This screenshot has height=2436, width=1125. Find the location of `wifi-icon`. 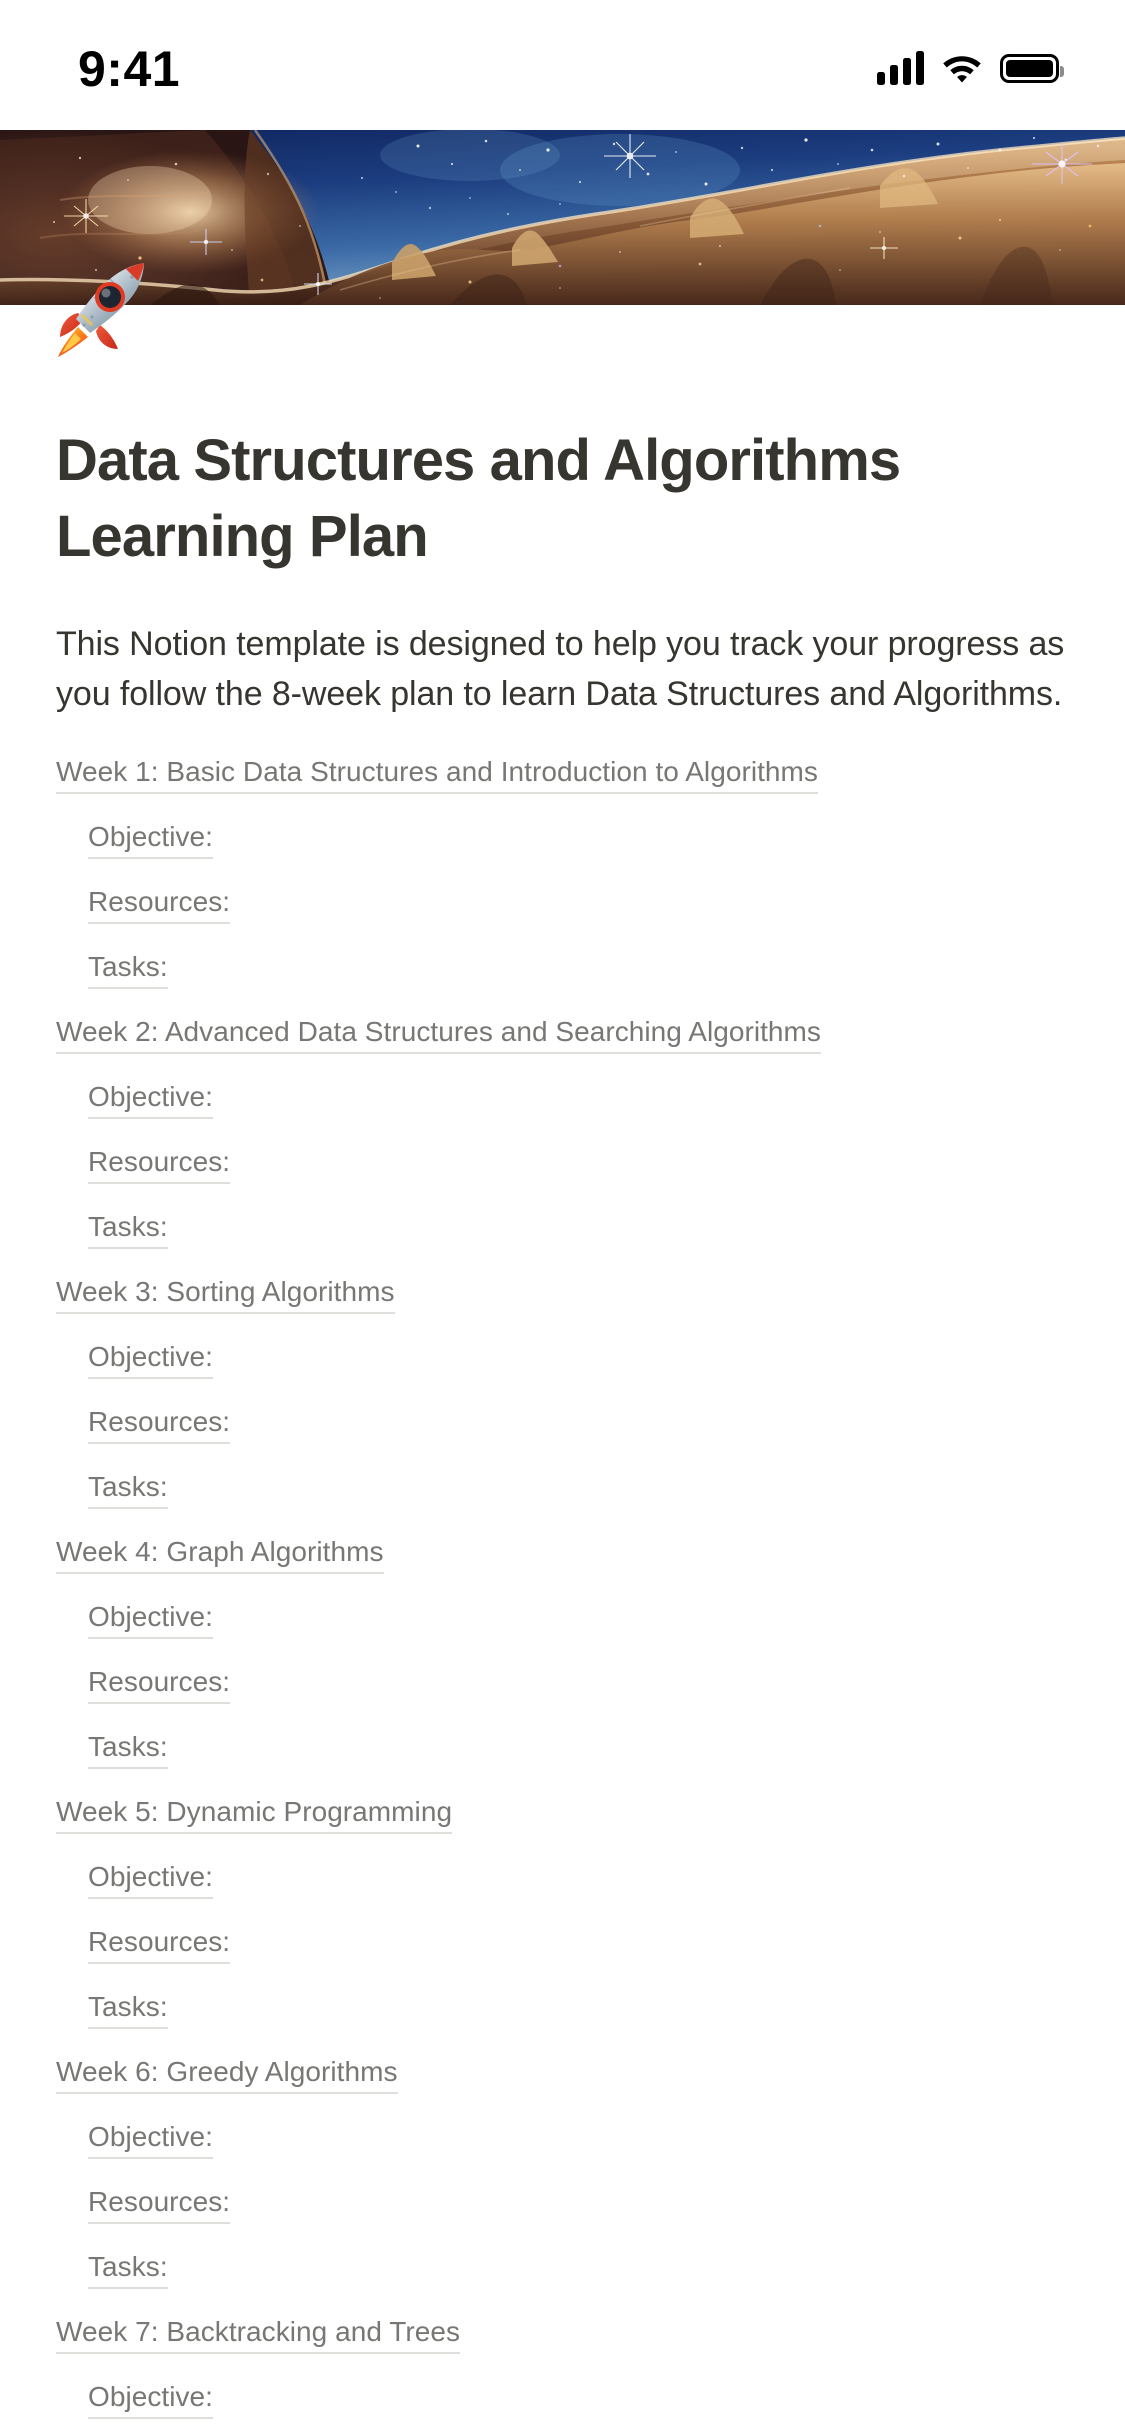

wifi-icon is located at coordinates (962, 68).